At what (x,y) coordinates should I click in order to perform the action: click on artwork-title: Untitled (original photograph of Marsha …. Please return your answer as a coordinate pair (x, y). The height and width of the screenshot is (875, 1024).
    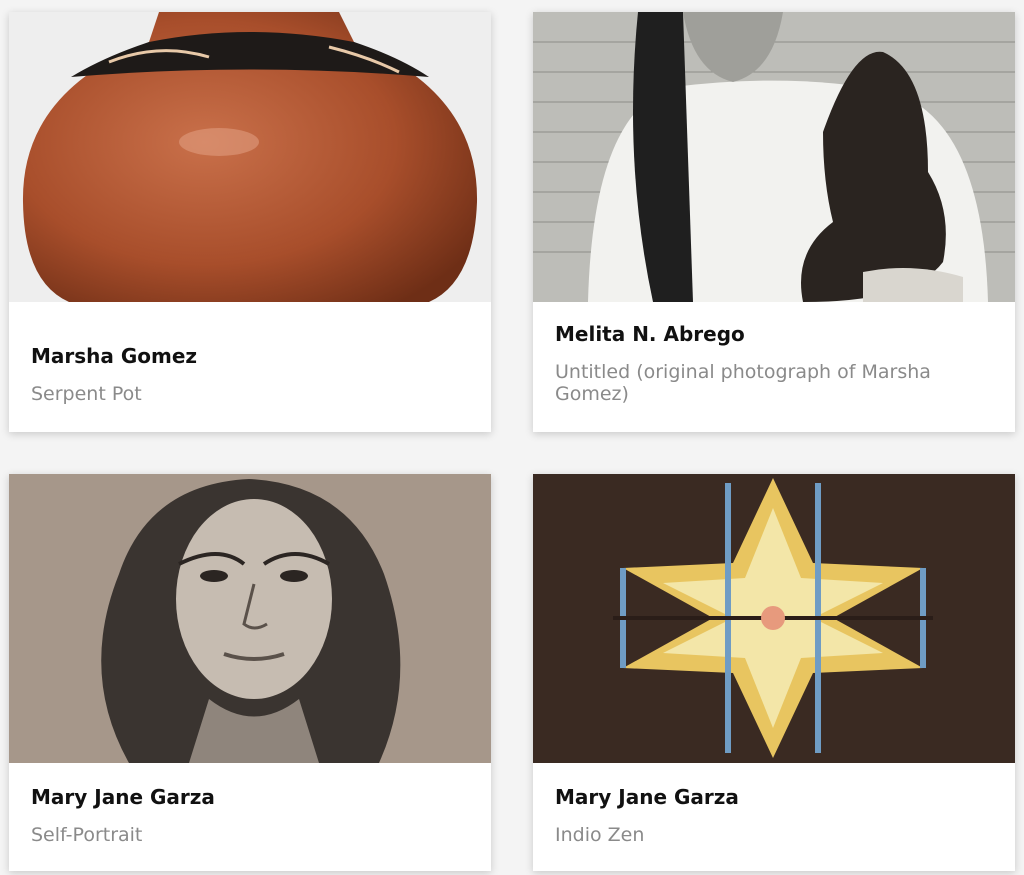
    Looking at the image, I should click on (743, 383).